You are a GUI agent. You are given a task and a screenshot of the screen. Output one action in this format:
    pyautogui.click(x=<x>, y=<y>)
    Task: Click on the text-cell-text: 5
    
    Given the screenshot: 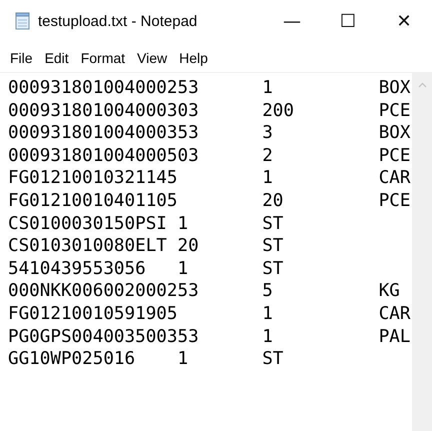 What is the action you would take?
    pyautogui.click(x=268, y=291)
    